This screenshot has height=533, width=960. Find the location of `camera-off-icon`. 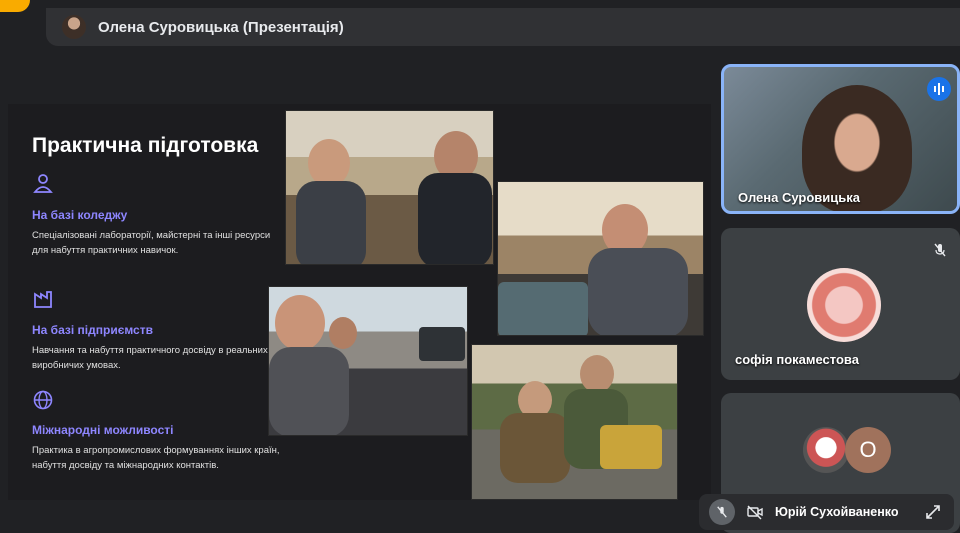

camera-off-icon is located at coordinates (755, 512).